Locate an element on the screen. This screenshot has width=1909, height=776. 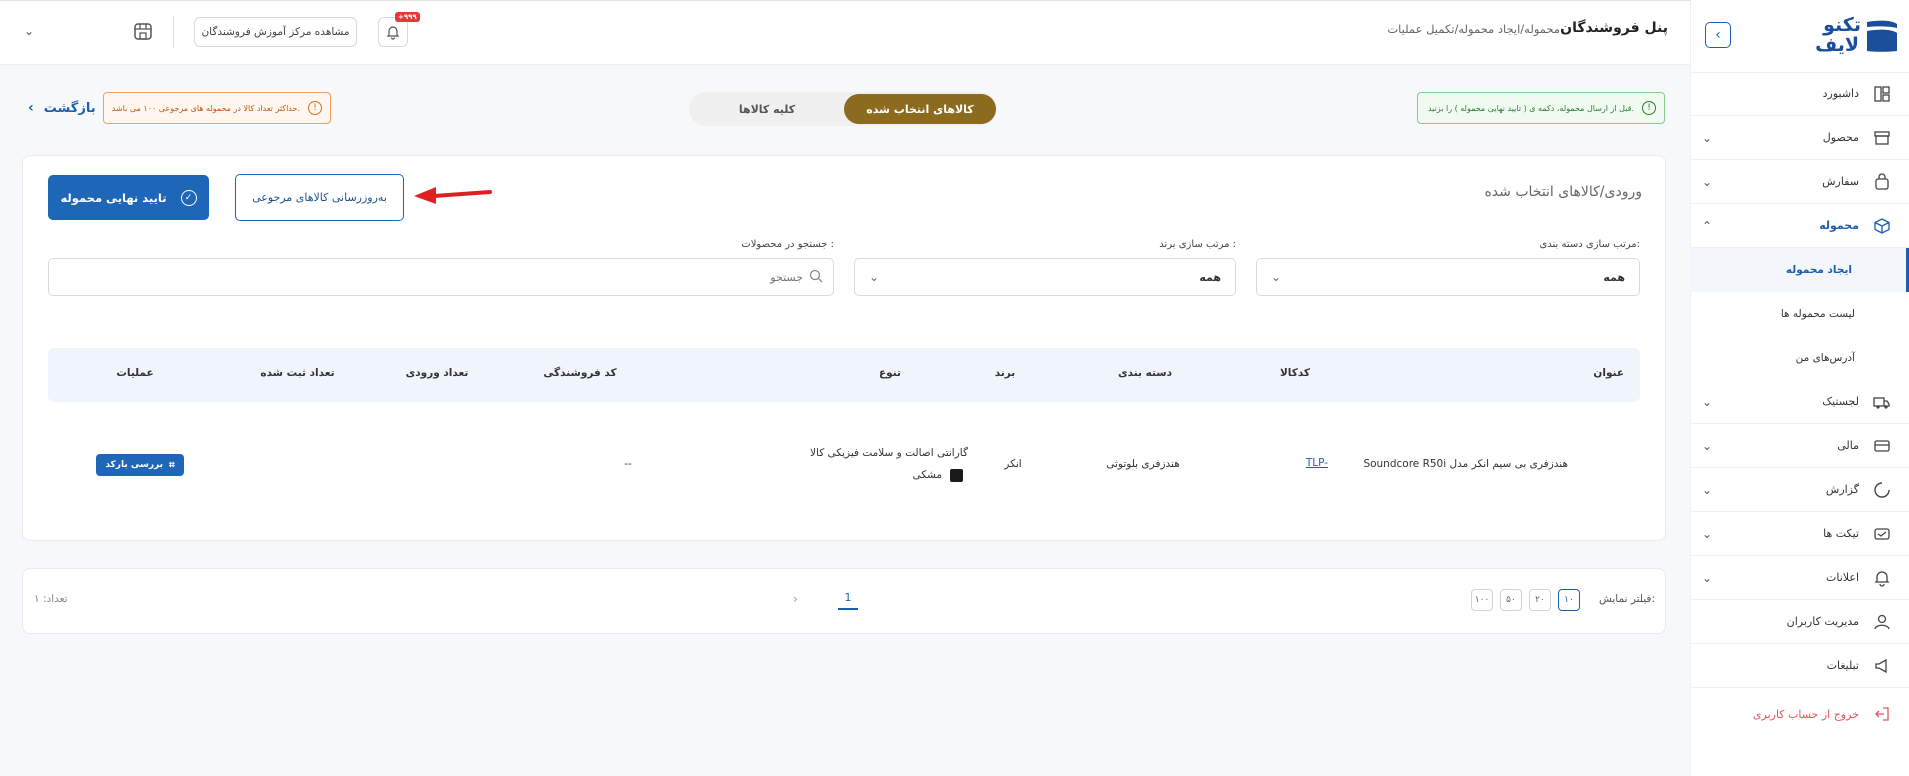
card-icon is located at coordinates (1882, 446).